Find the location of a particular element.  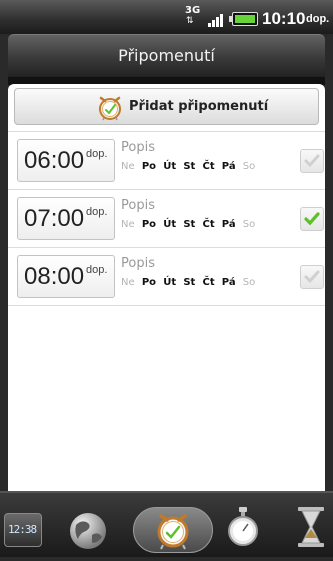

hourglass-icon is located at coordinates (311, 527).